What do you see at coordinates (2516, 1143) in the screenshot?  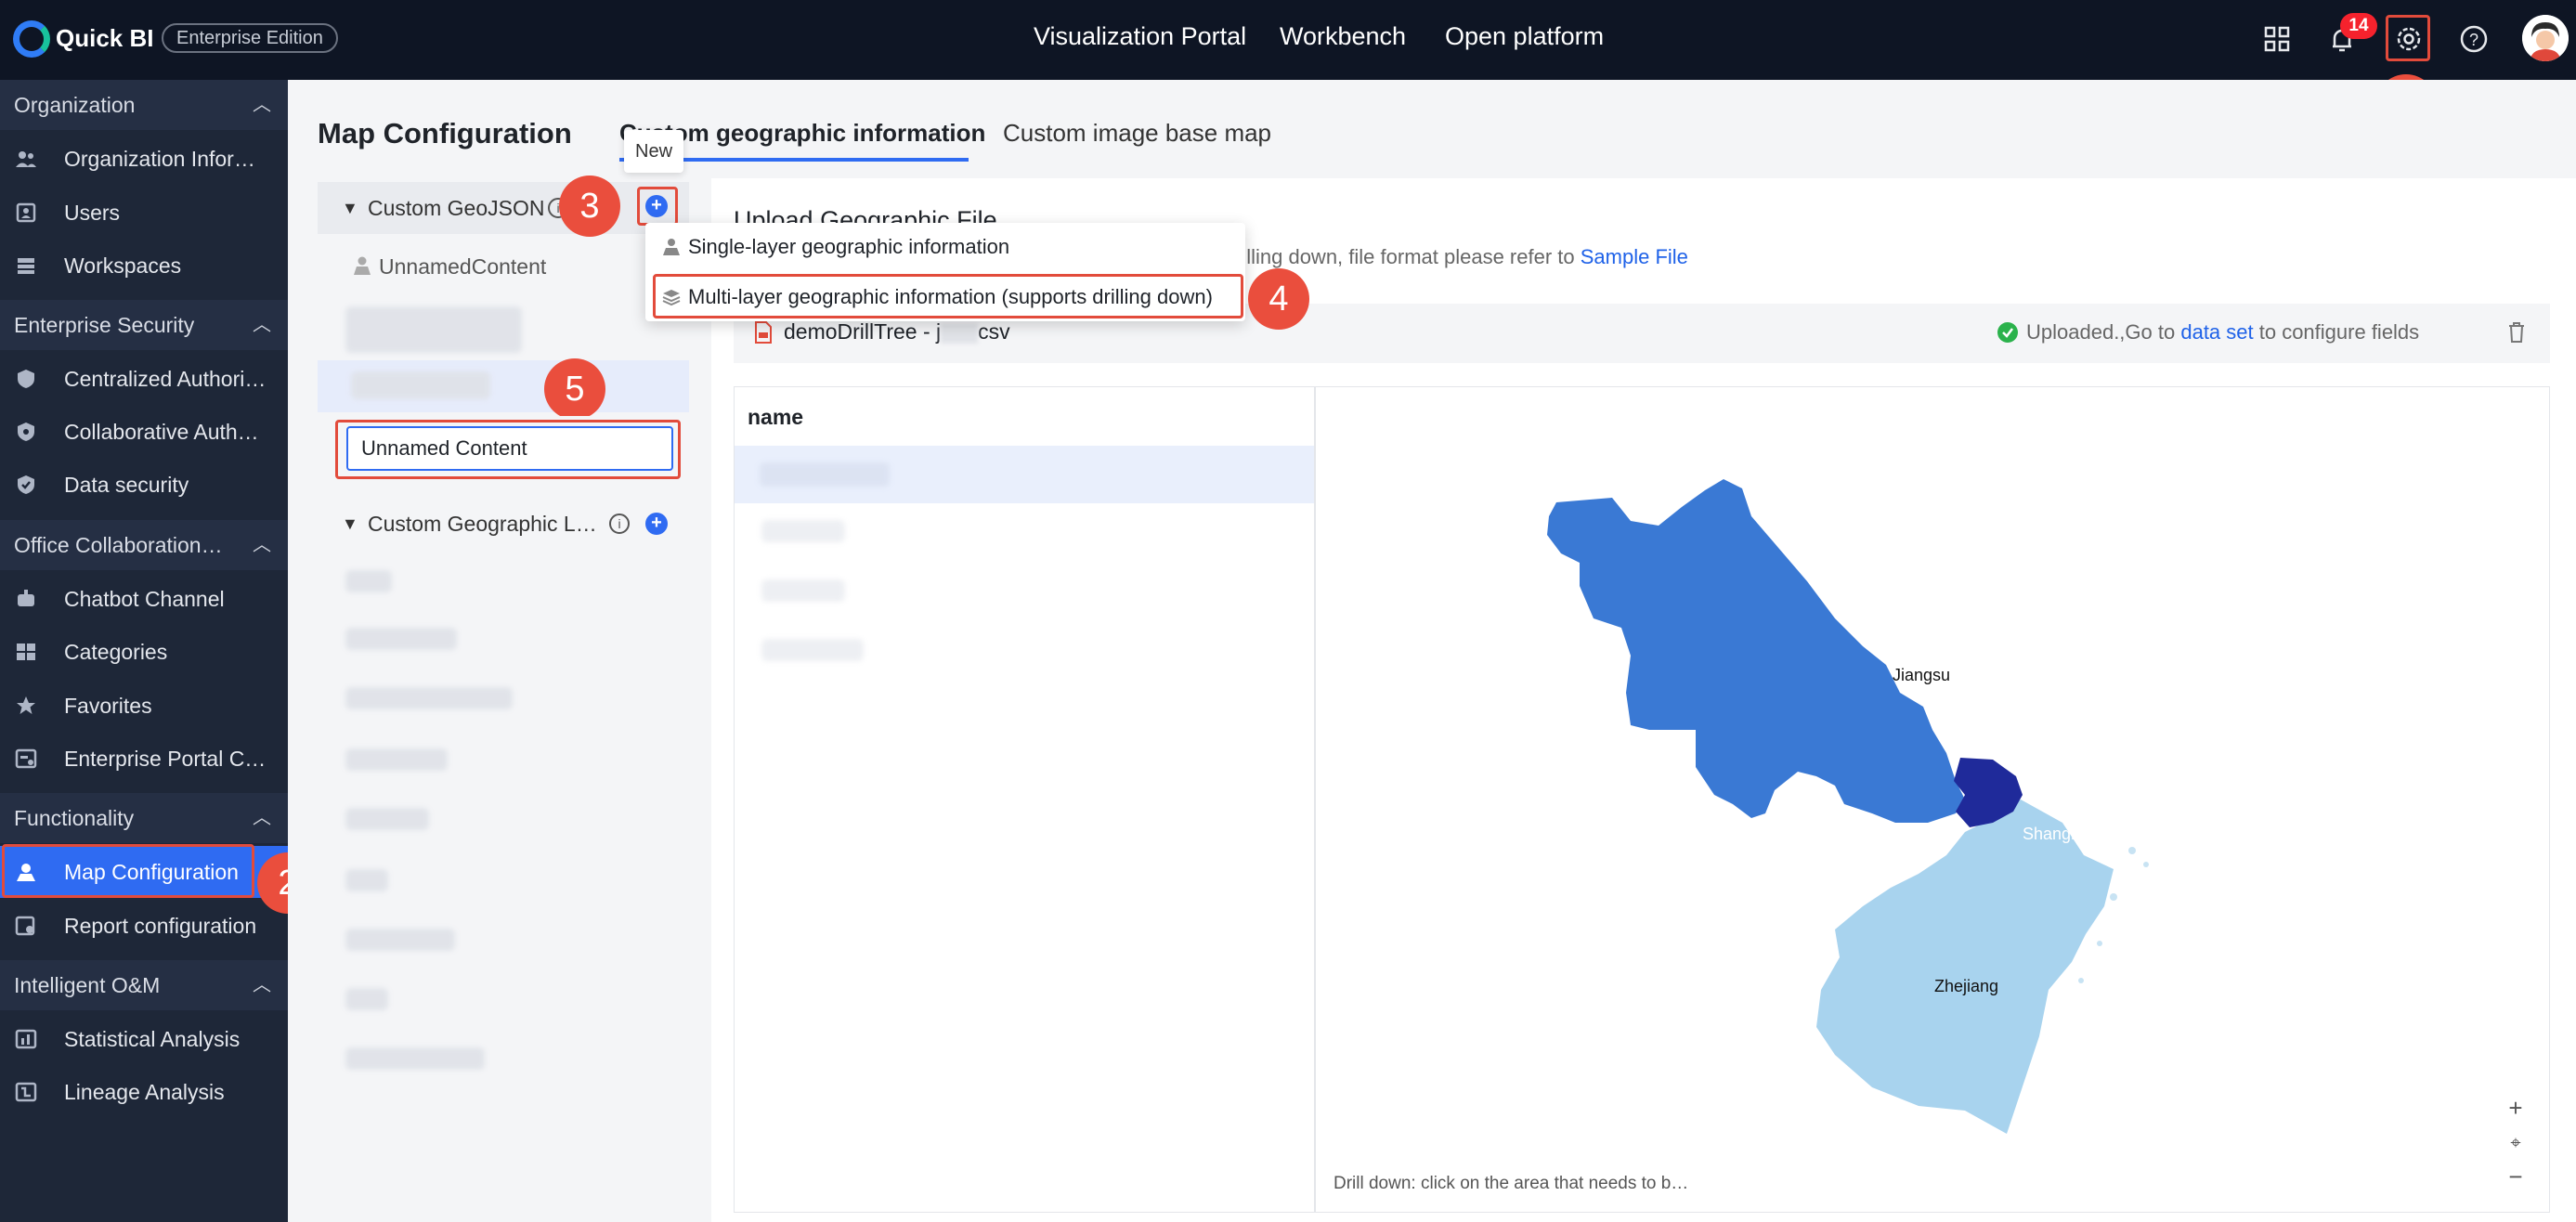 I see `locate-icon: ⌖` at bounding box center [2516, 1143].